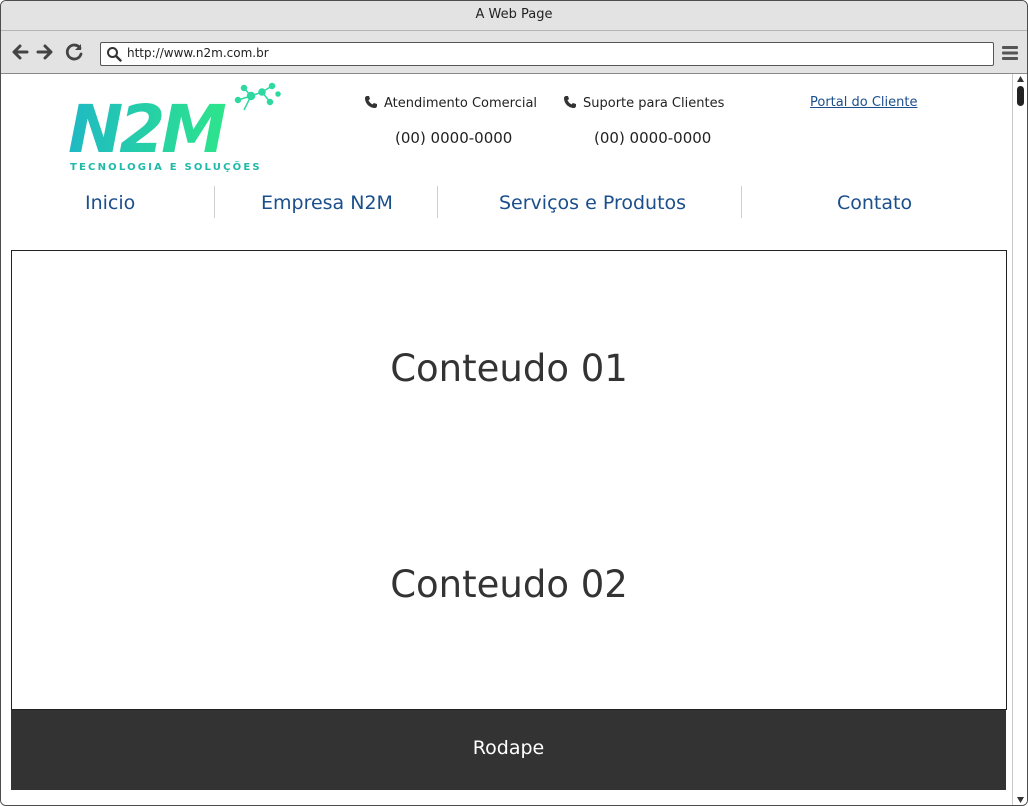 This screenshot has height=806, width=1028. I want to click on address-bar: http://www.n2m.com.br, so click(547, 54).